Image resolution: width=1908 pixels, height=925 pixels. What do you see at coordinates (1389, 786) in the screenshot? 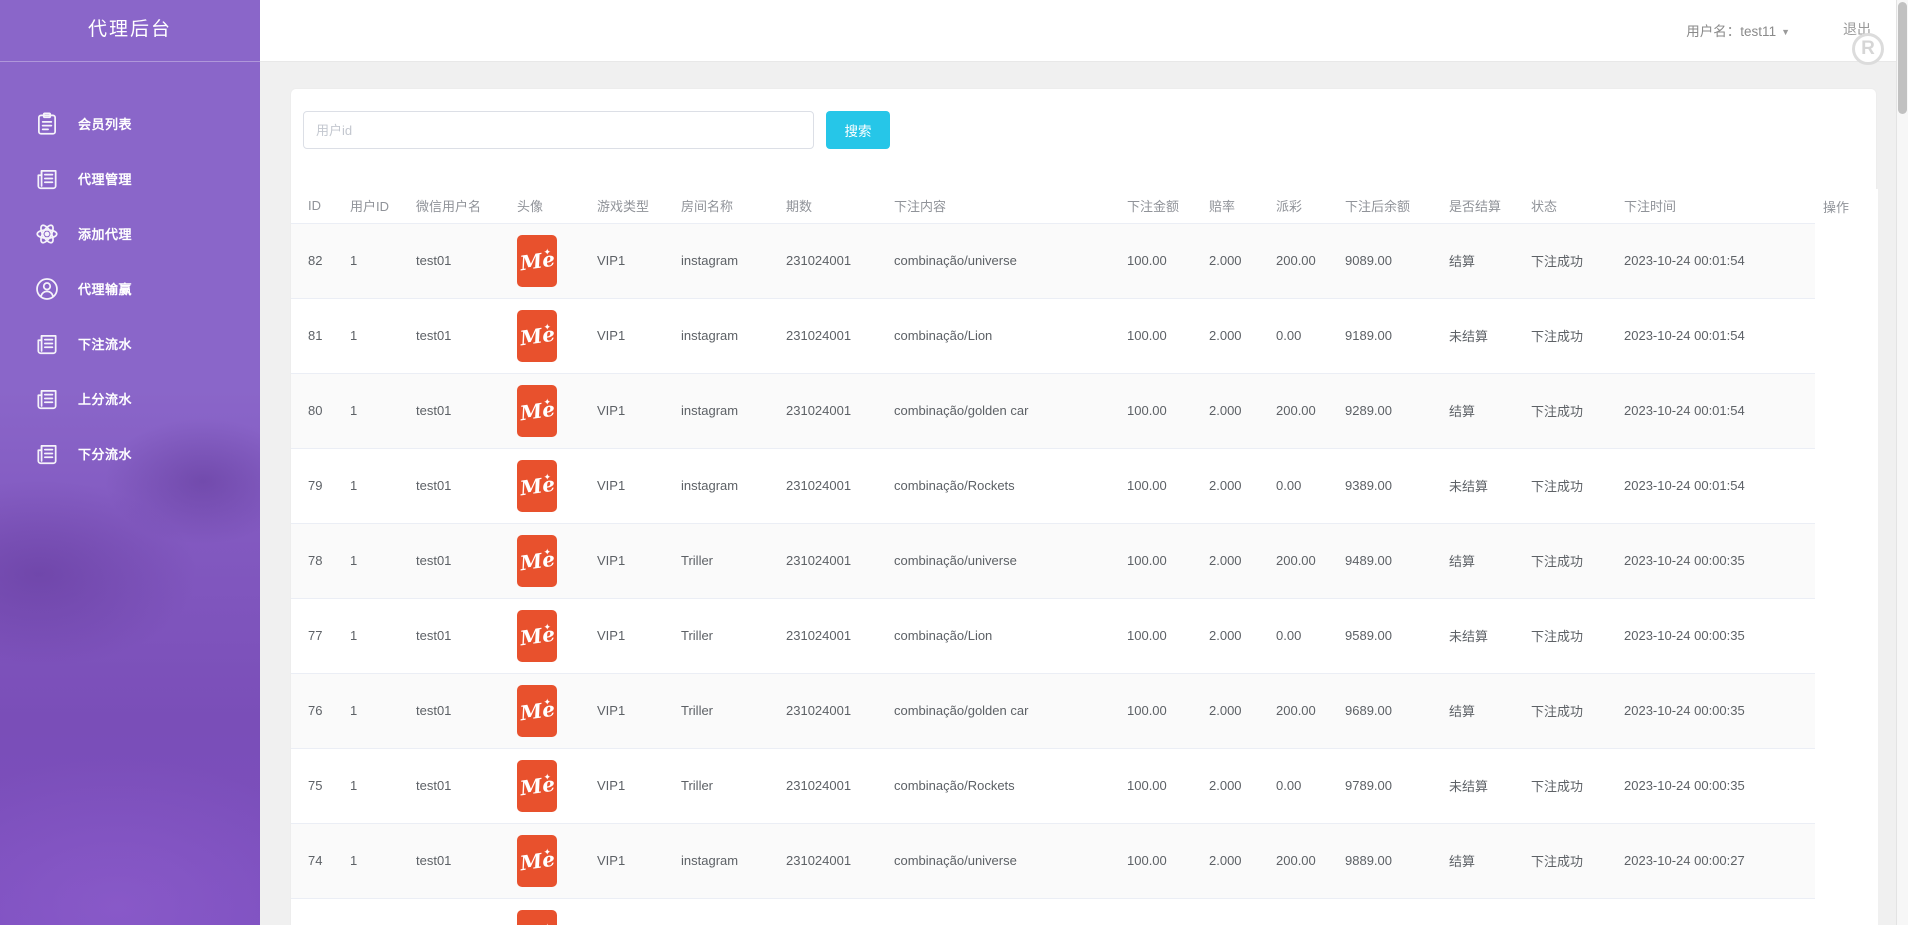
I see `cell-balance: 9789.00` at bounding box center [1389, 786].